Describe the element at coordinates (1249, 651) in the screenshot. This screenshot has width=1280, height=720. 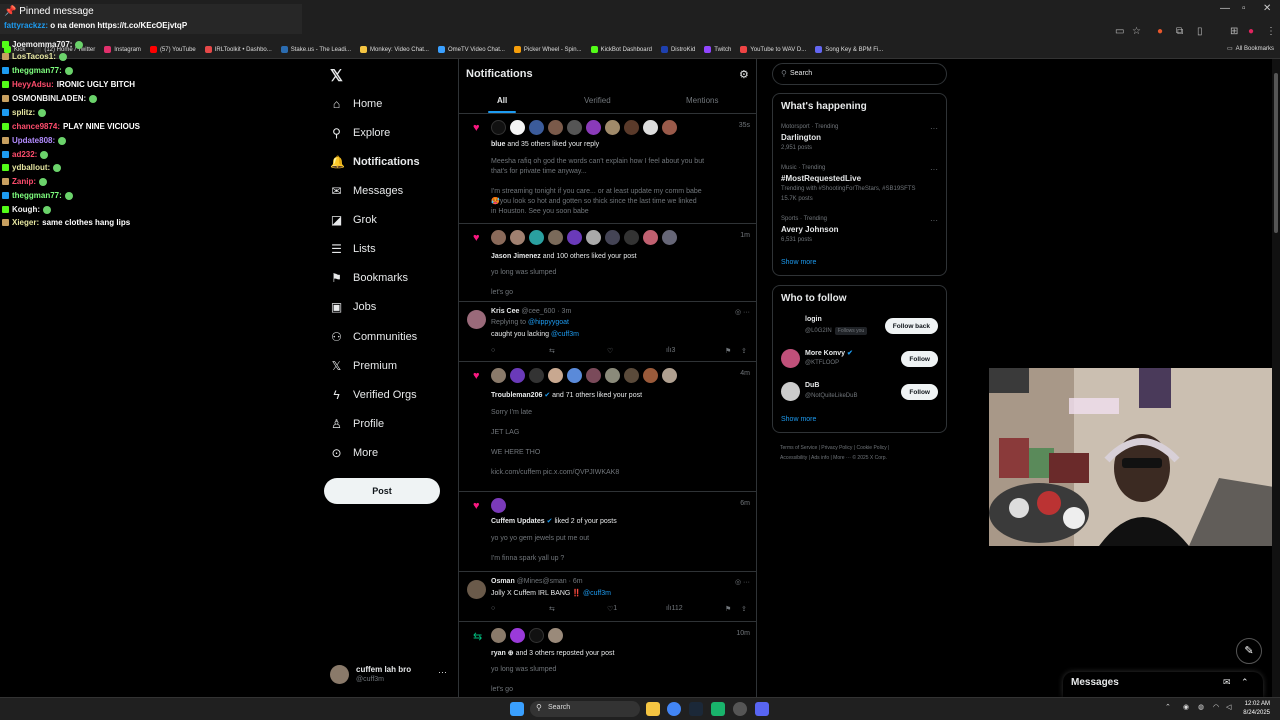
I see `compose-message-icon: ✎` at that location.